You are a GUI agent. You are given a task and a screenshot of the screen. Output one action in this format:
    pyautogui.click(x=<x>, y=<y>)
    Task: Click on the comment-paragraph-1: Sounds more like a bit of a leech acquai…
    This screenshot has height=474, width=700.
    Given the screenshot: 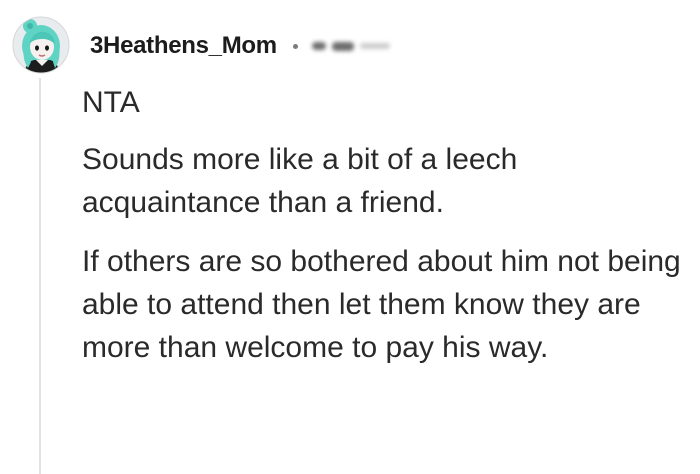 What is the action you would take?
    pyautogui.click(x=300, y=181)
    